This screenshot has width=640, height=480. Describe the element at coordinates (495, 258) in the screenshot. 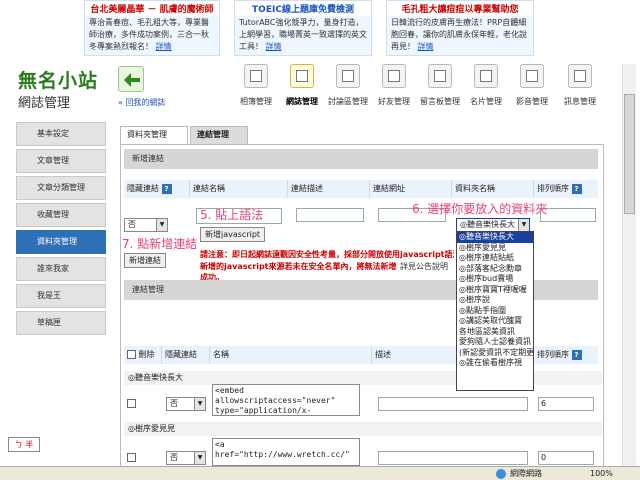

I see `folder-option: ◎樹序連結貼紙` at that location.